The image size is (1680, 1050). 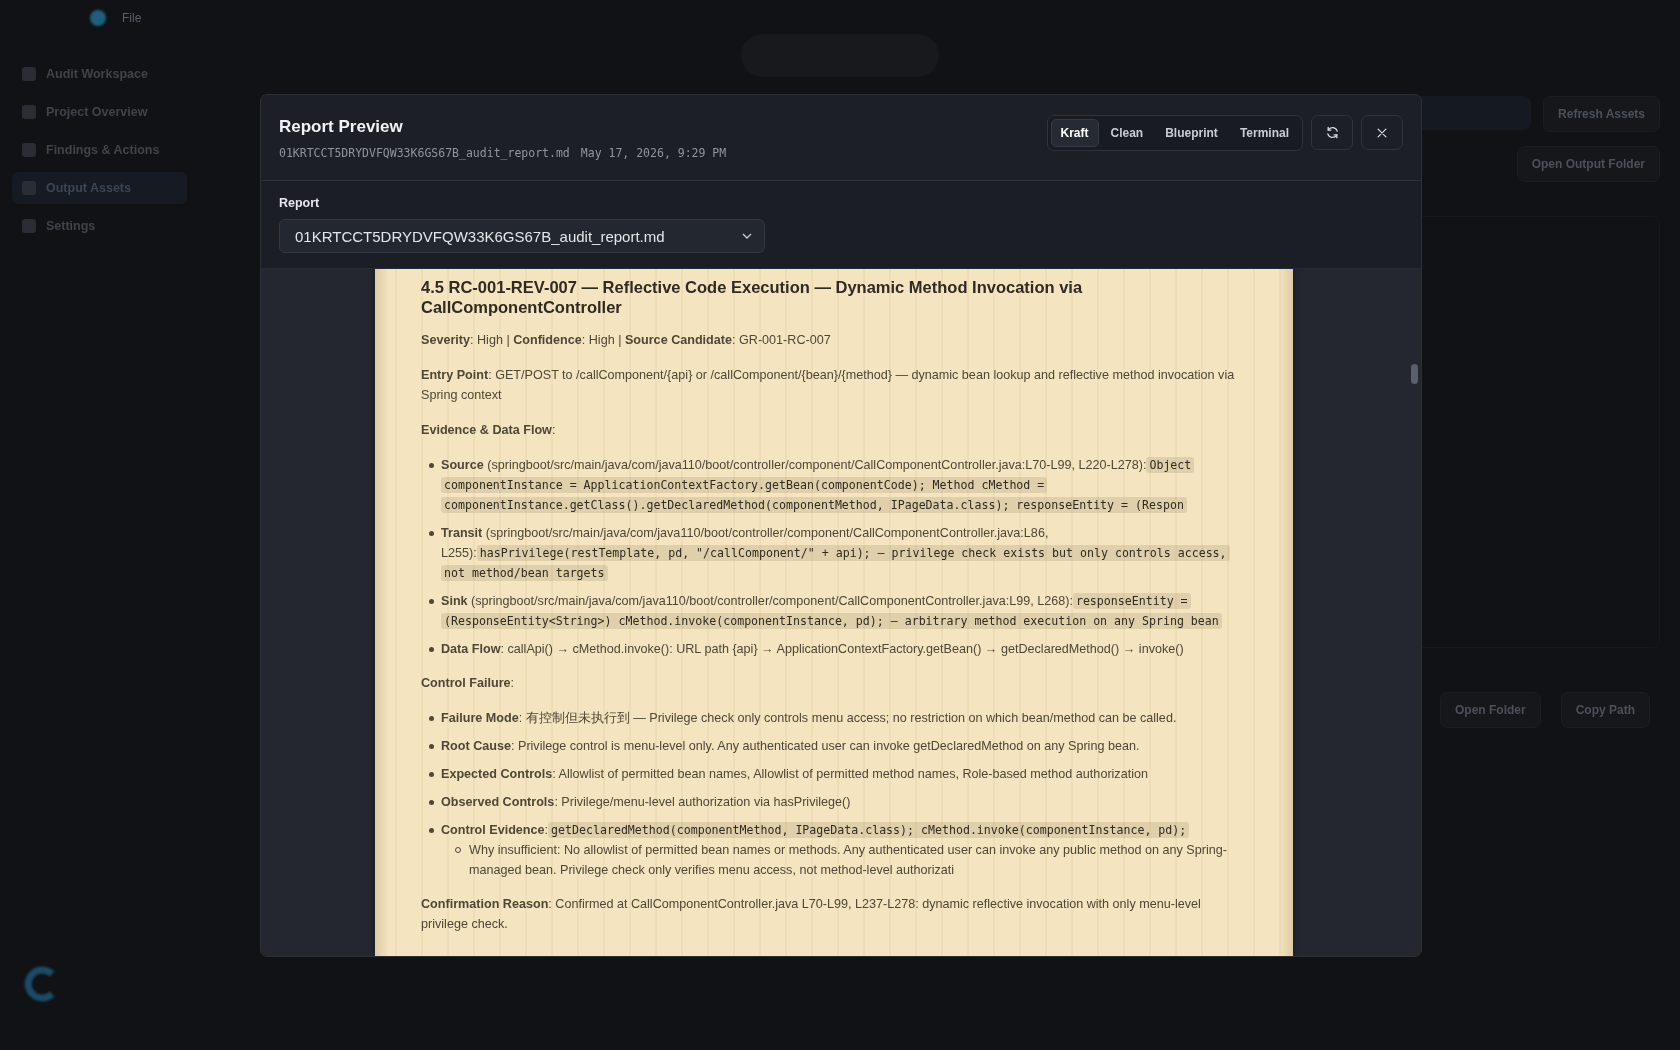 I want to click on close-button, so click(x=1382, y=132).